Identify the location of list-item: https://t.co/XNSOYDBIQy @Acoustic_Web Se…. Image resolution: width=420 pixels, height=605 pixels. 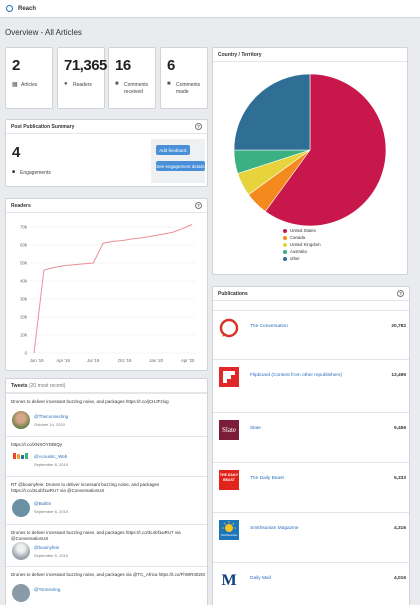
(106, 456).